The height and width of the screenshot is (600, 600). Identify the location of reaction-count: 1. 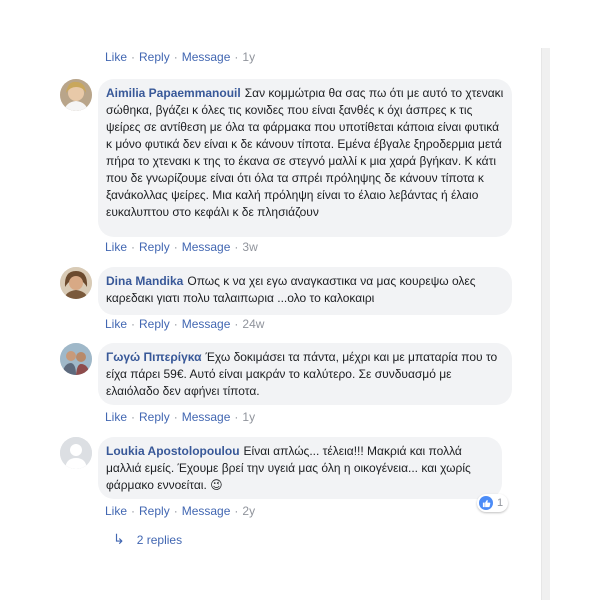
(500, 503).